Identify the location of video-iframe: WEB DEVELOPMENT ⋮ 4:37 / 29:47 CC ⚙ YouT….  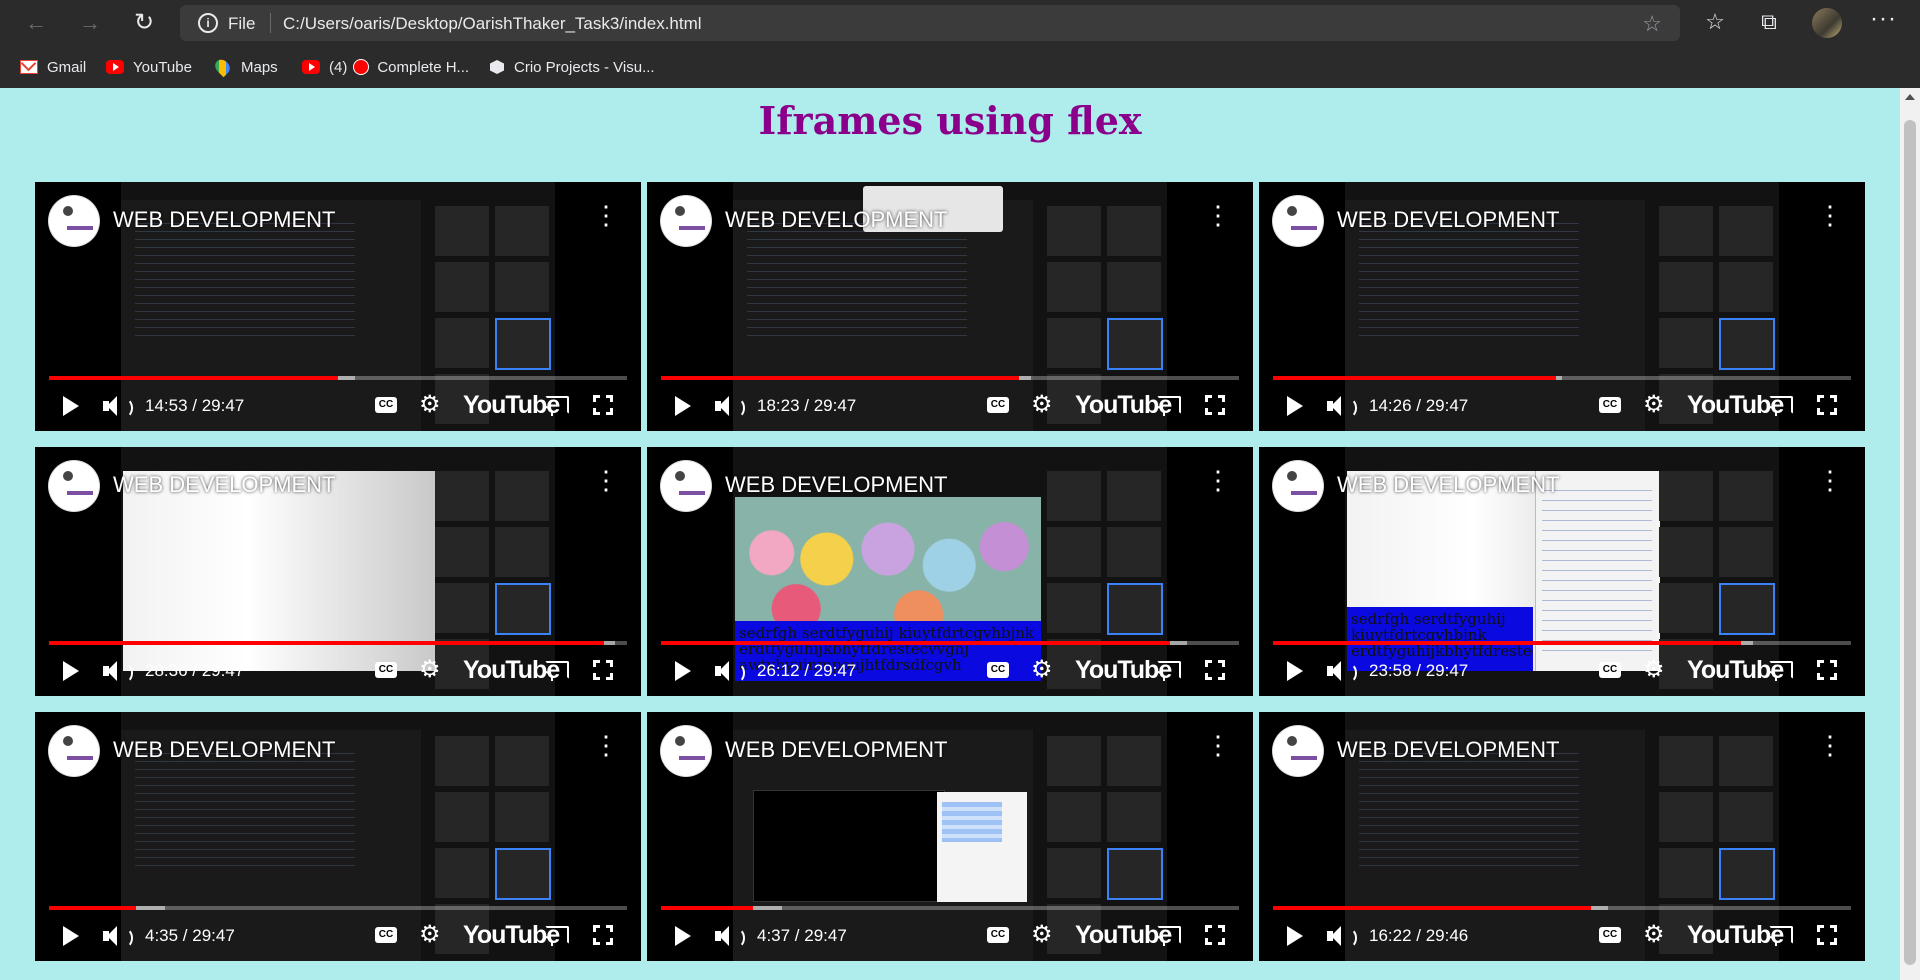
(950, 836).